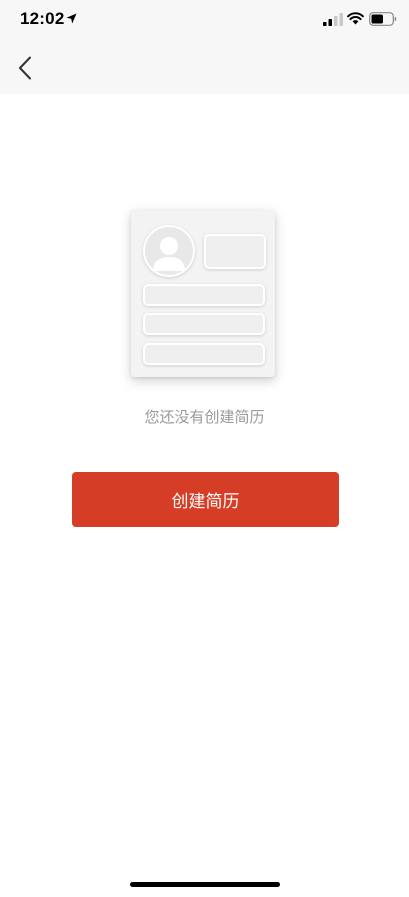  What do you see at coordinates (235, 251) in the screenshot?
I see `name-placeholder` at bounding box center [235, 251].